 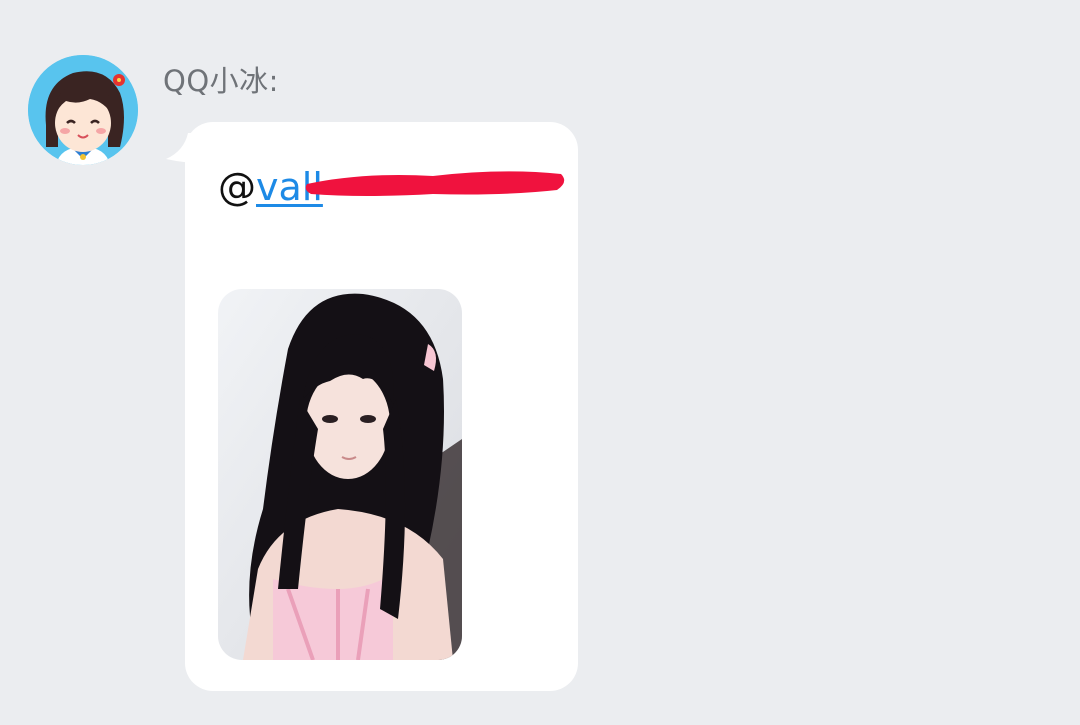 I want to click on sender-avatar, so click(x=83, y=110).